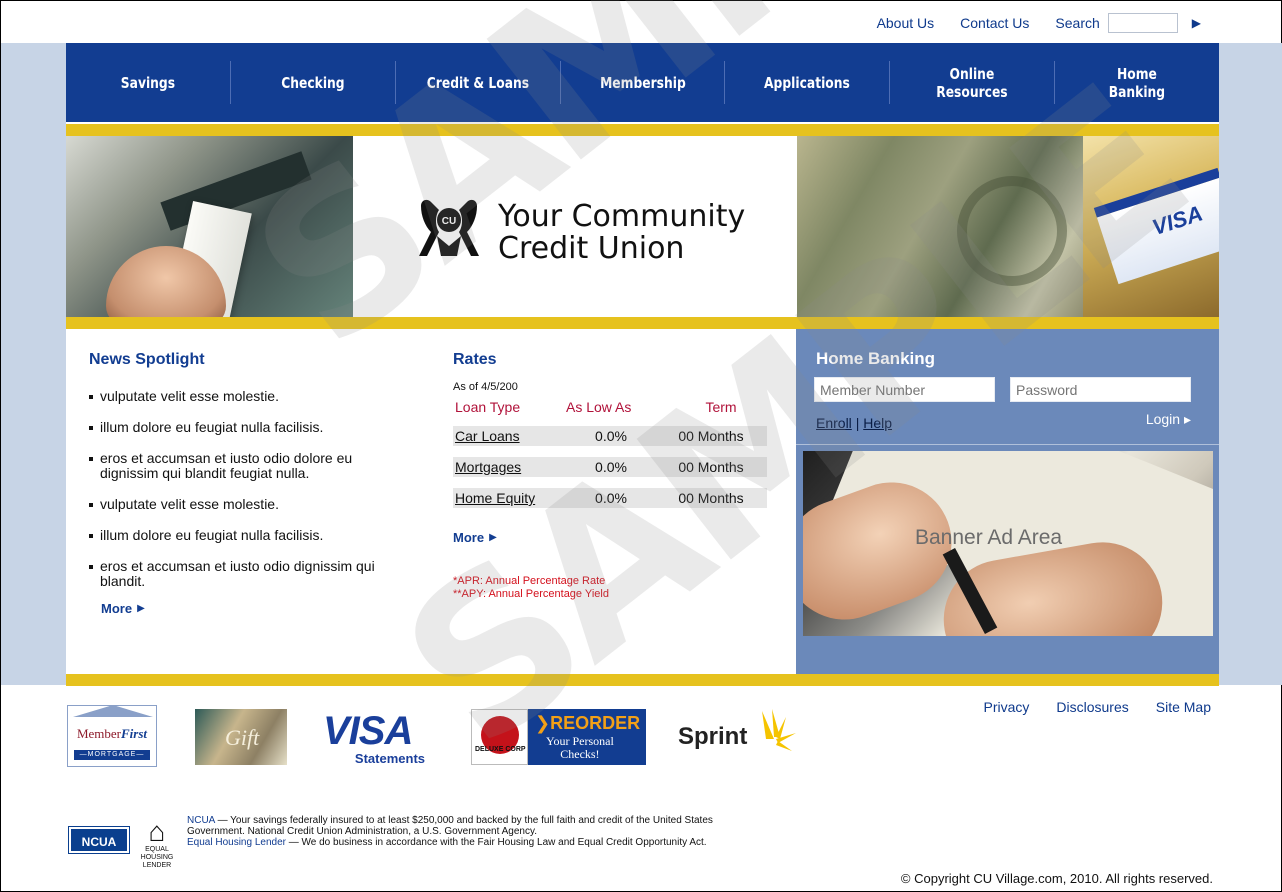 This screenshot has height=892, width=1282. What do you see at coordinates (1007, 444) in the screenshot?
I see `panel-divider` at bounding box center [1007, 444].